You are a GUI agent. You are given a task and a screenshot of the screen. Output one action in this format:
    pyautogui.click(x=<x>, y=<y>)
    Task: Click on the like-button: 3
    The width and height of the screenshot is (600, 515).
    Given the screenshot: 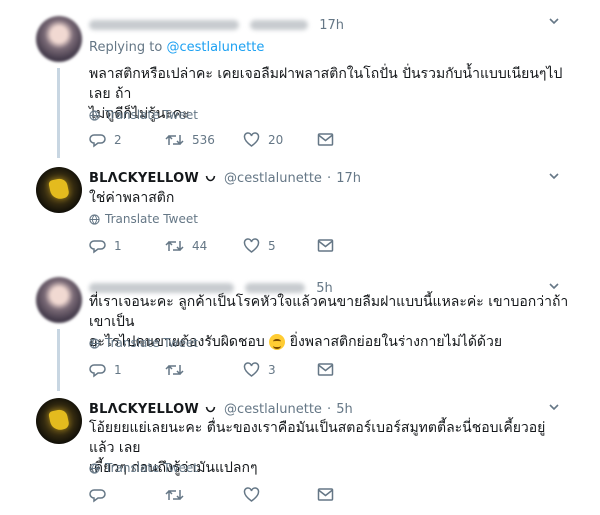 What is the action you would take?
    pyautogui.click(x=259, y=370)
    